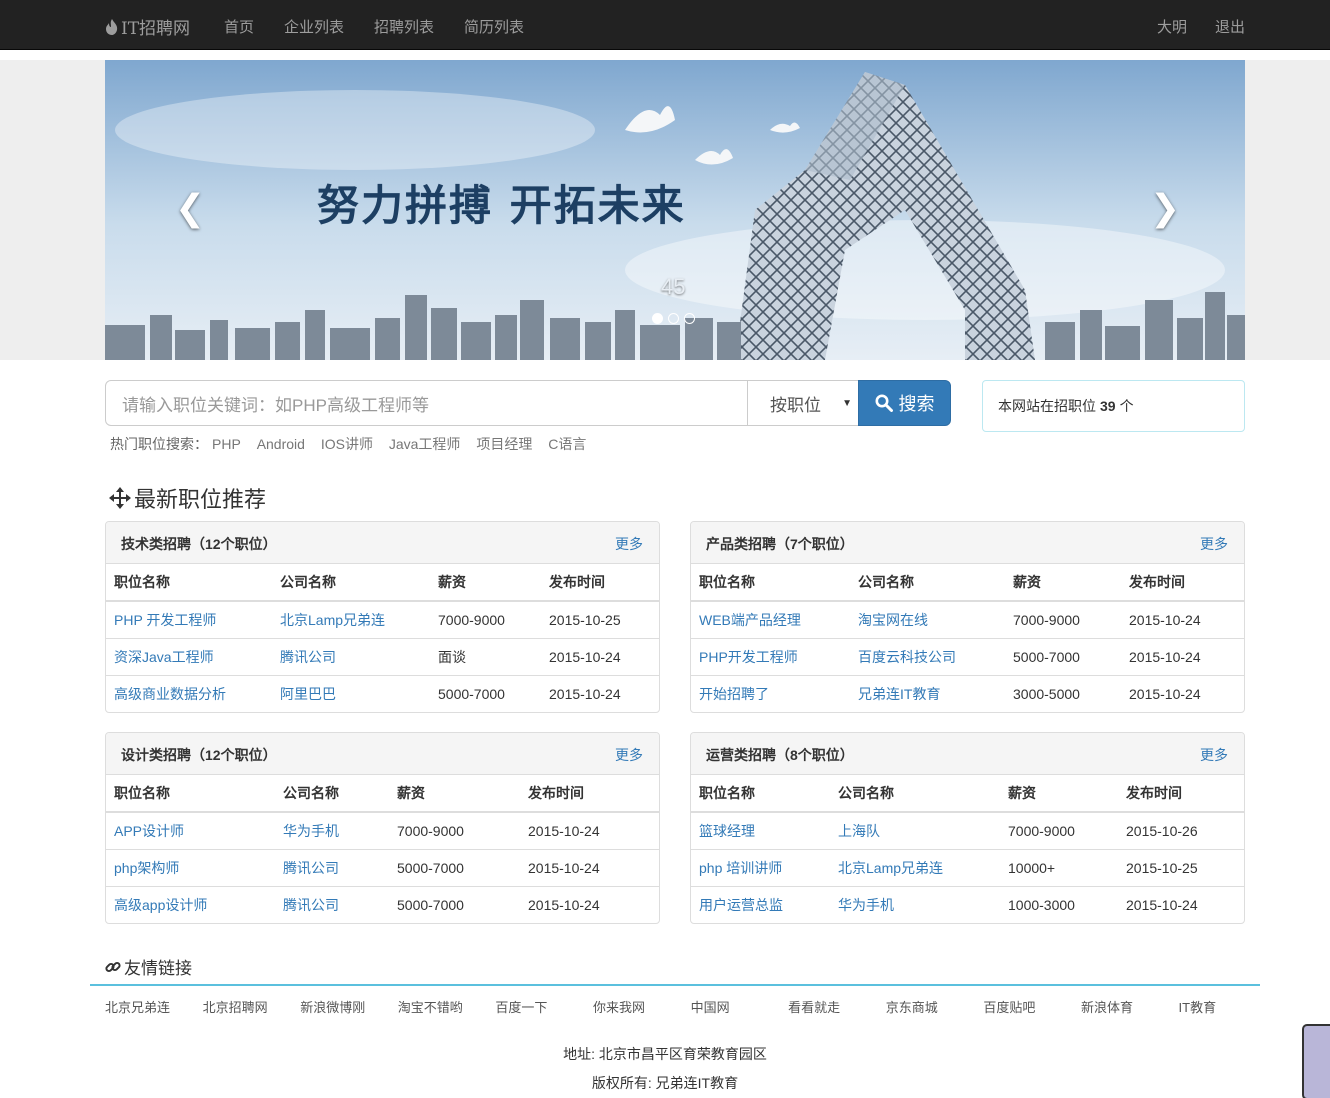 This screenshot has height=1098, width=1330. What do you see at coordinates (281, 444) in the screenshot?
I see `hot-tag: Android` at bounding box center [281, 444].